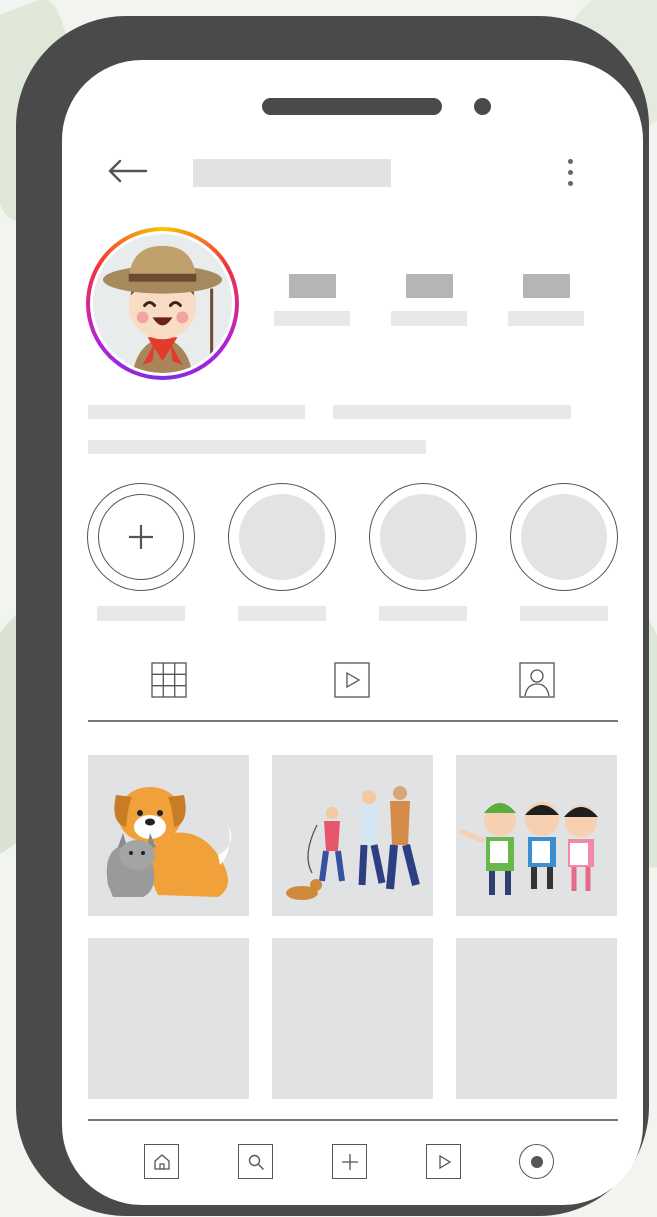 The height and width of the screenshot is (1217, 657). What do you see at coordinates (141, 552) in the screenshot?
I see `new-highlight` at bounding box center [141, 552].